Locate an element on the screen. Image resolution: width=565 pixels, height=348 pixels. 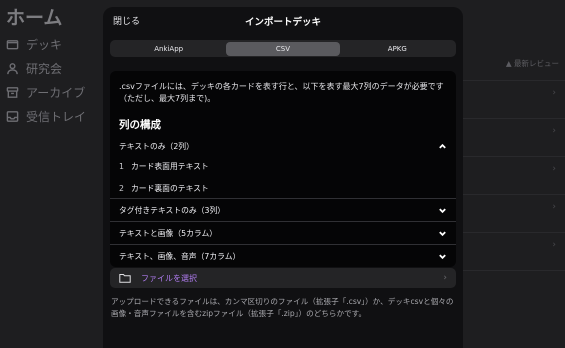
column-item: 1 カード表面用テキスト is located at coordinates (164, 166).